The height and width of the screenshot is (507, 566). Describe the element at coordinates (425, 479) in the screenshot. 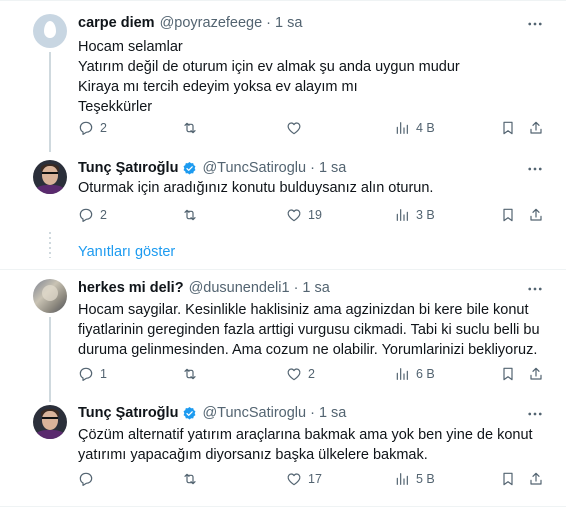

I see `views-count: 5 B` at that location.